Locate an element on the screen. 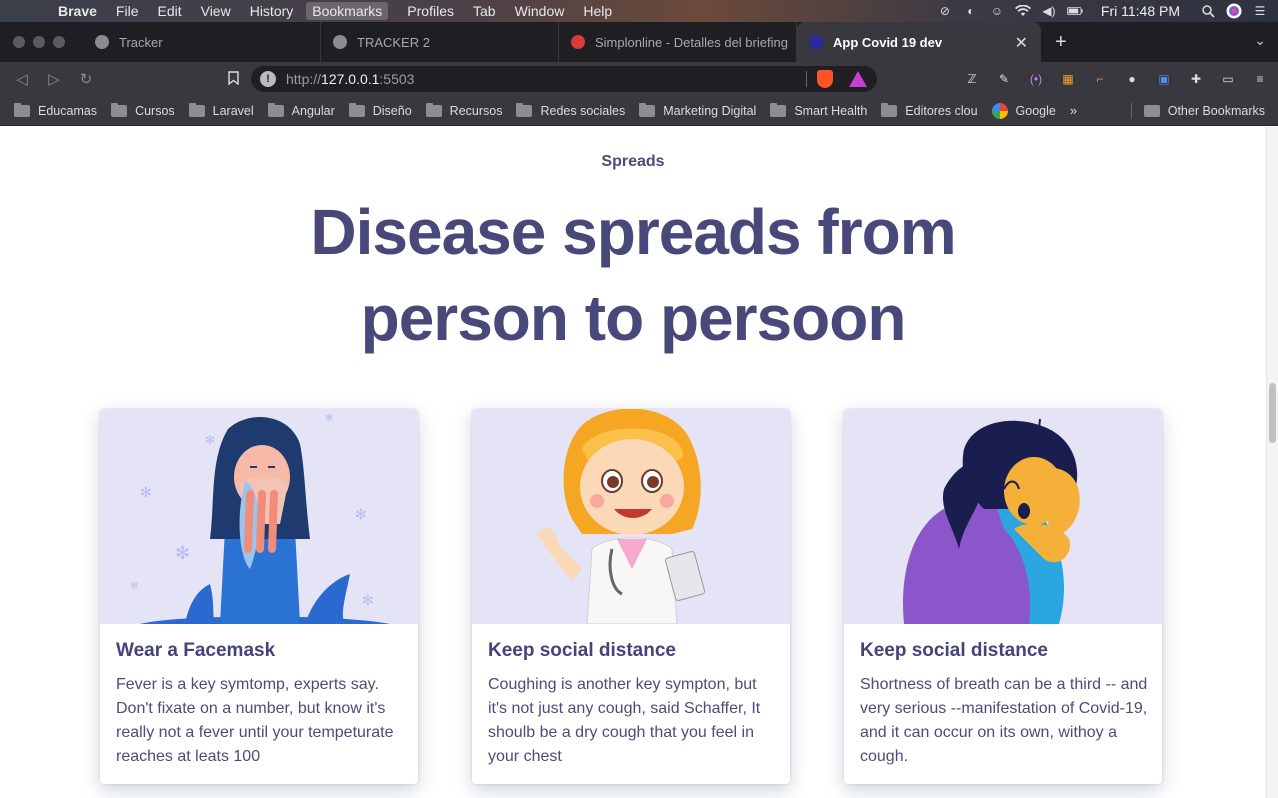 This screenshot has width=1278, height=798. menu-edit: Edit is located at coordinates (169, 11).